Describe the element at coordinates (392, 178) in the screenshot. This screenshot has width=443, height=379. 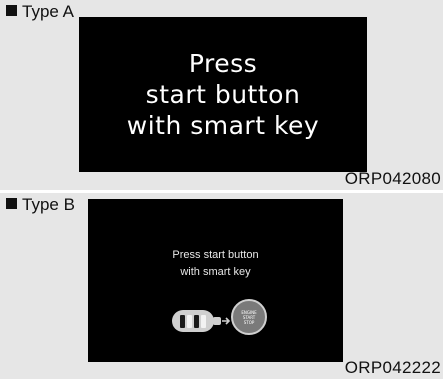
I see `type-a-figure-code: ORP042080` at that location.